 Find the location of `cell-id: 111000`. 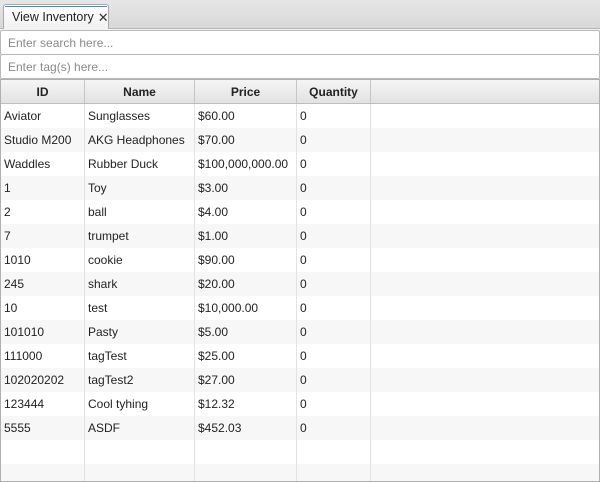

cell-id: 111000 is located at coordinates (43, 356).